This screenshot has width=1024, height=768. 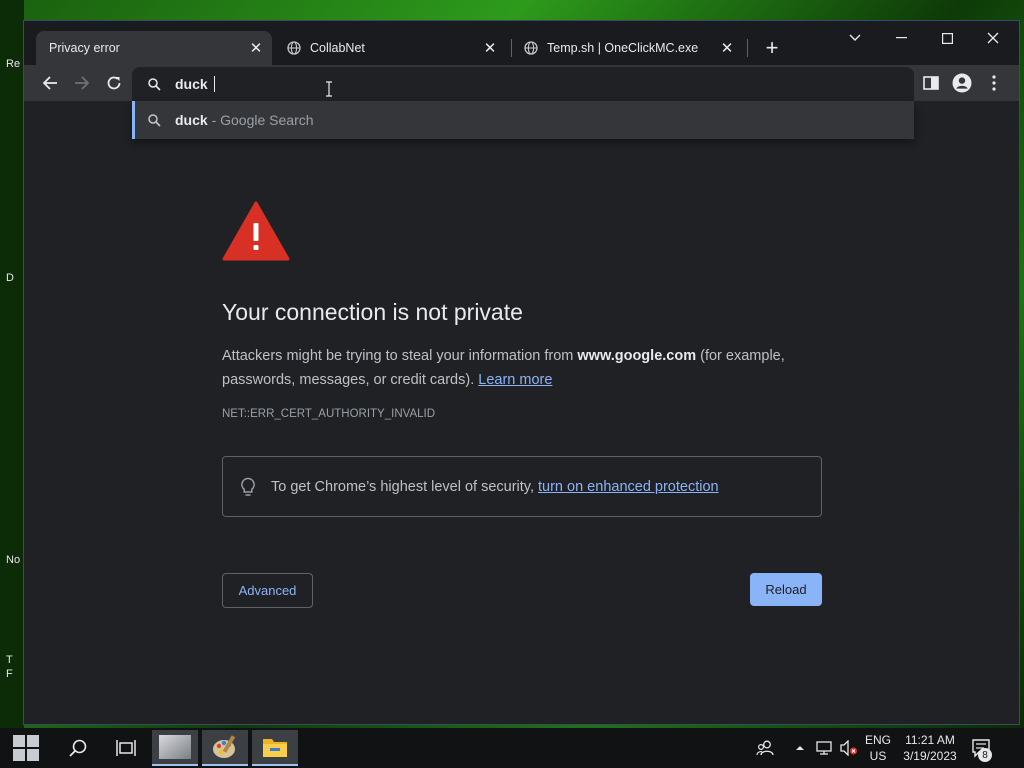 I want to click on tab-title: Privacy error, so click(x=84, y=48).